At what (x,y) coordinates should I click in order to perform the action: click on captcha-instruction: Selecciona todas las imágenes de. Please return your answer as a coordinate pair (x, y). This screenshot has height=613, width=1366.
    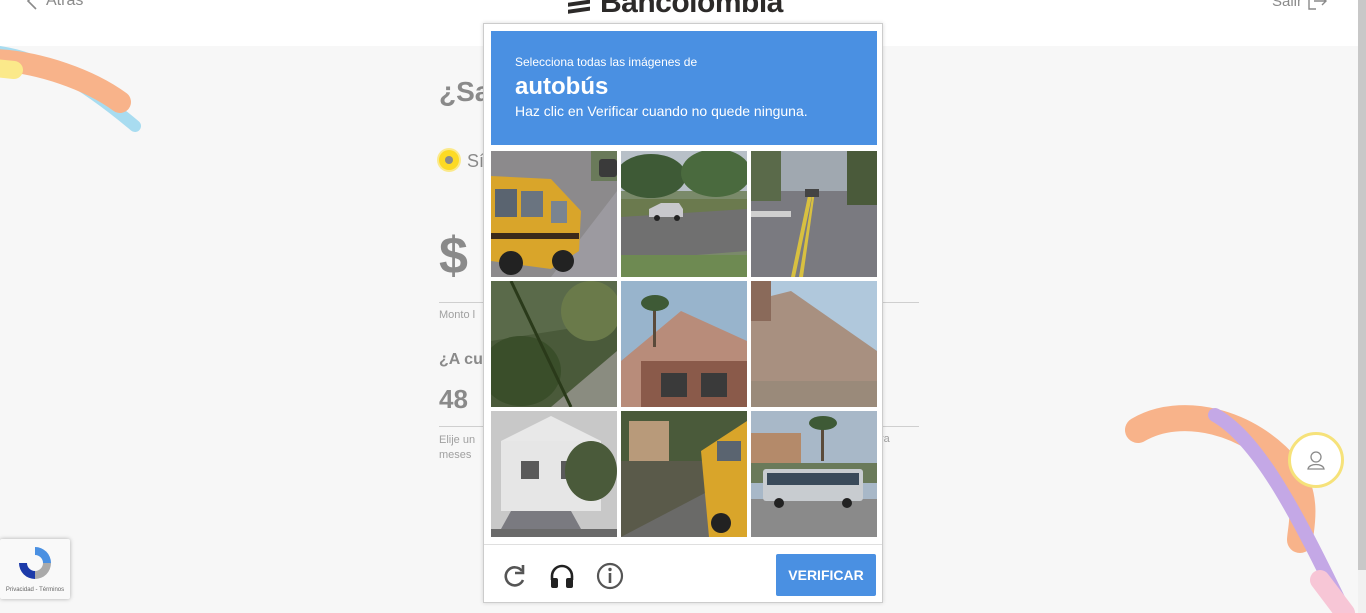
    Looking at the image, I should click on (606, 62).